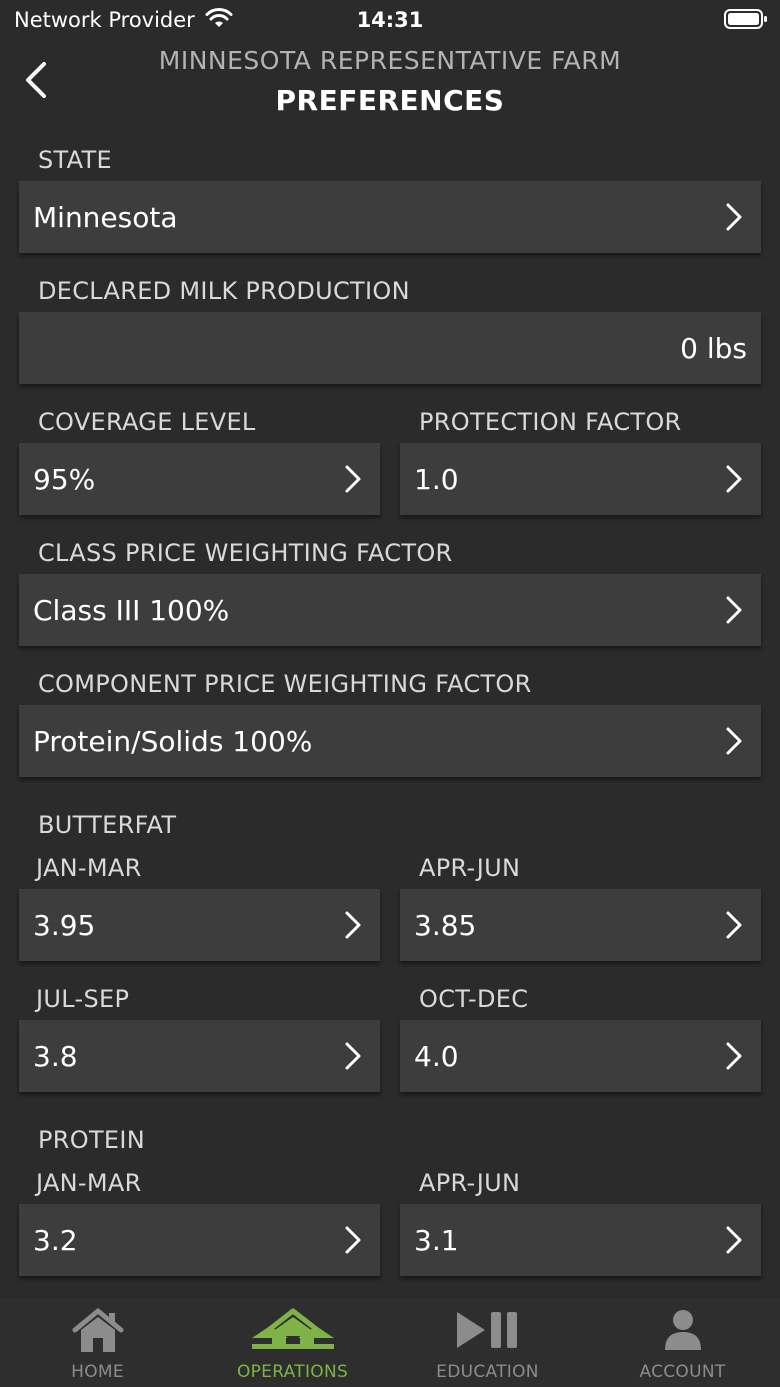 This screenshot has height=1387, width=780. I want to click on component-price-label: COMPONENT PRICE WEIGHTING FACTOR, so click(285, 684).